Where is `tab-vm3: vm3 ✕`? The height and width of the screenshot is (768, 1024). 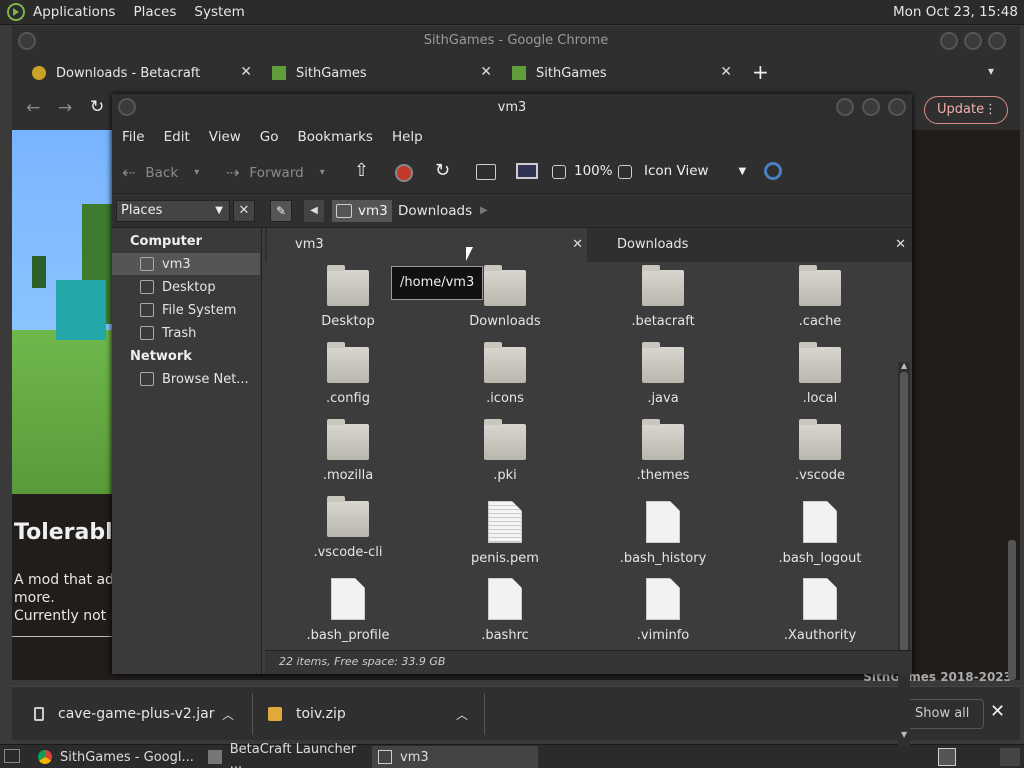 tab-vm3: vm3 ✕ is located at coordinates (427, 245).